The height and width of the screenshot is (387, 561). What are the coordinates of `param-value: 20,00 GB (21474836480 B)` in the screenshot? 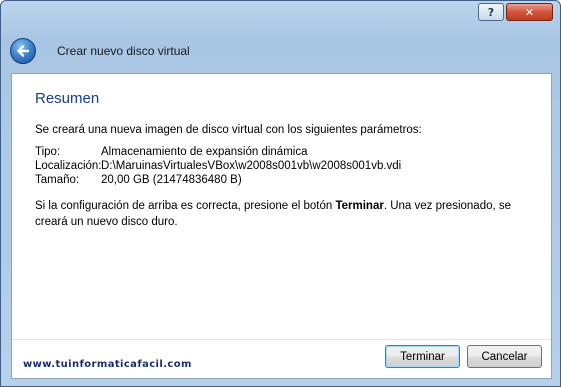 It's located at (171, 180).